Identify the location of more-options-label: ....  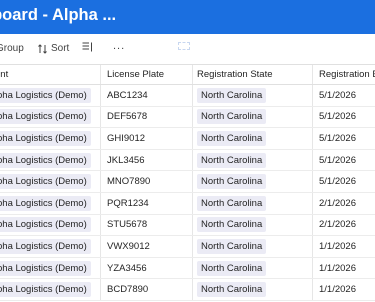
(119, 46).